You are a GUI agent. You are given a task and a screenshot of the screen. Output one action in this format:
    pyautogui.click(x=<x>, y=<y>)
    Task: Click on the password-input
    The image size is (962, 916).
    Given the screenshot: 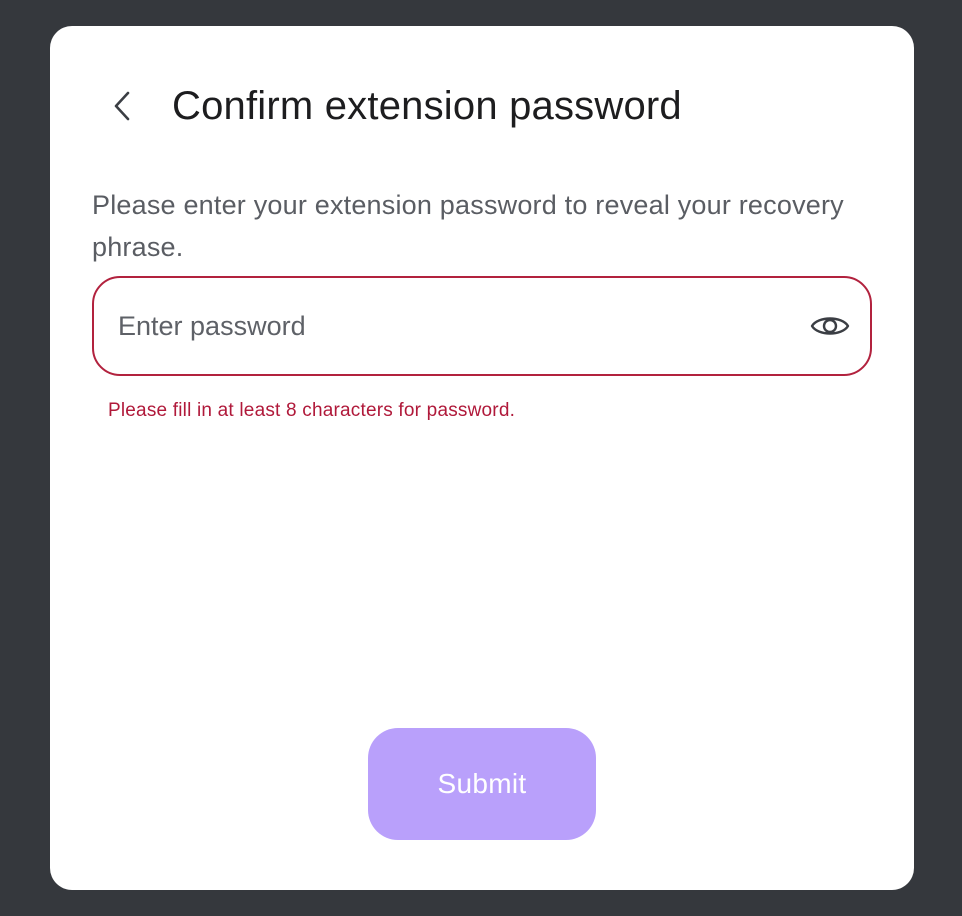 What is the action you would take?
    pyautogui.click(x=448, y=326)
    